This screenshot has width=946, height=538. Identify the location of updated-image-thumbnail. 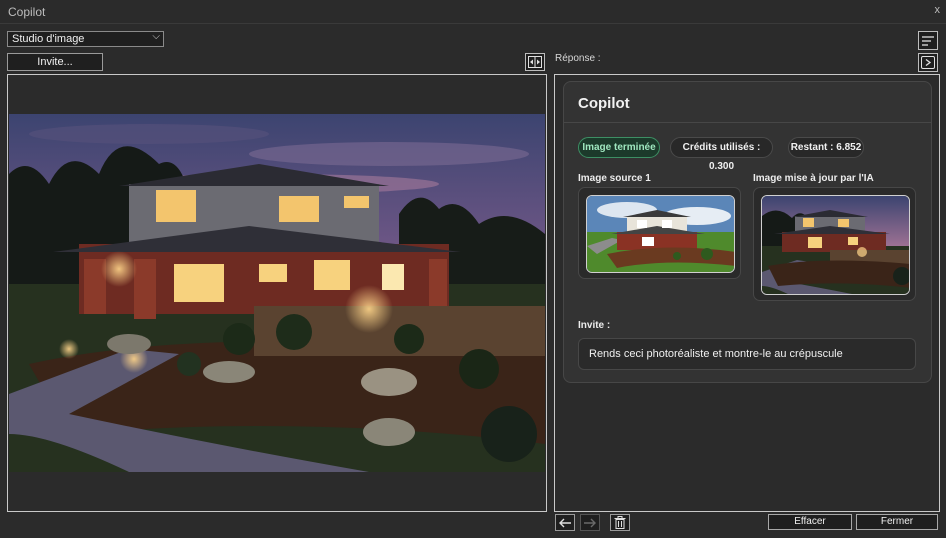
(835, 245).